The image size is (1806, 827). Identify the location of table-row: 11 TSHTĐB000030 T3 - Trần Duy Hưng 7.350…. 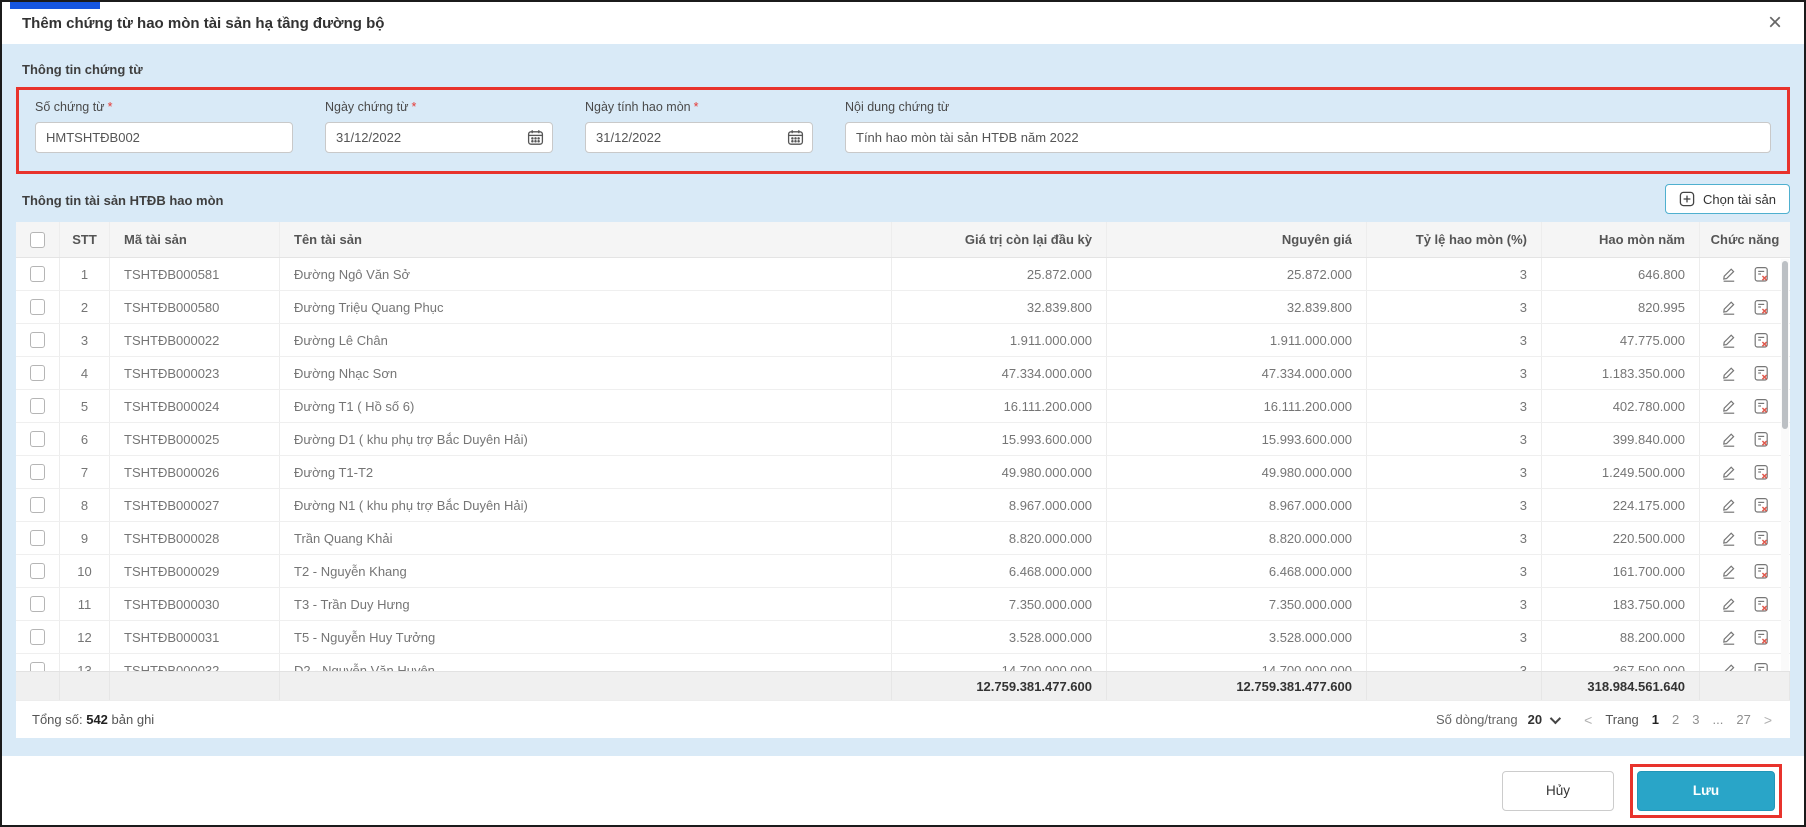
(903, 604).